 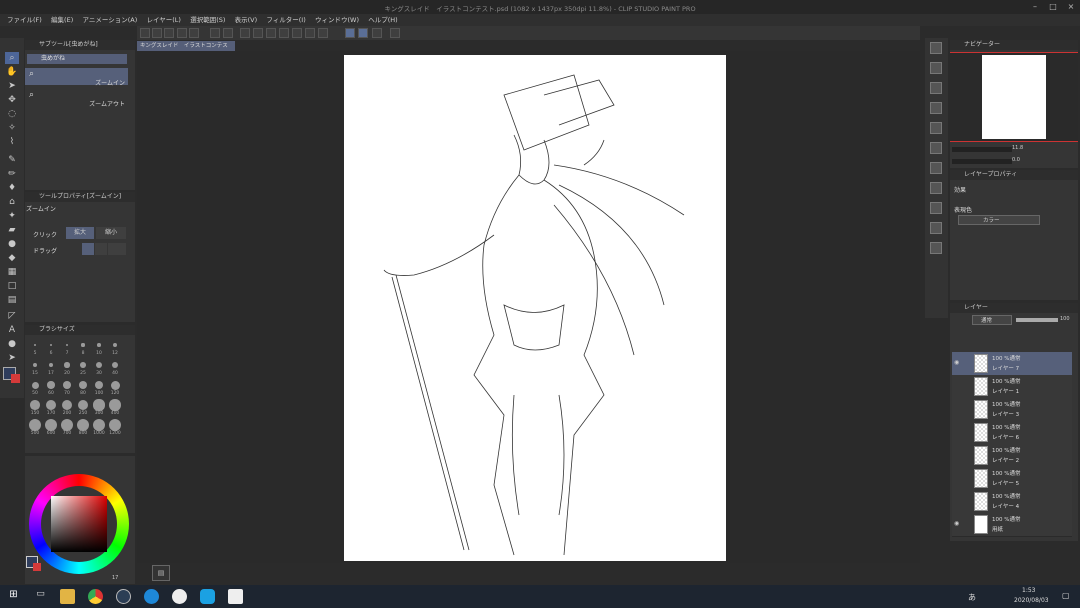 What do you see at coordinates (310, 33) in the screenshot?
I see `show-selection-icon` at bounding box center [310, 33].